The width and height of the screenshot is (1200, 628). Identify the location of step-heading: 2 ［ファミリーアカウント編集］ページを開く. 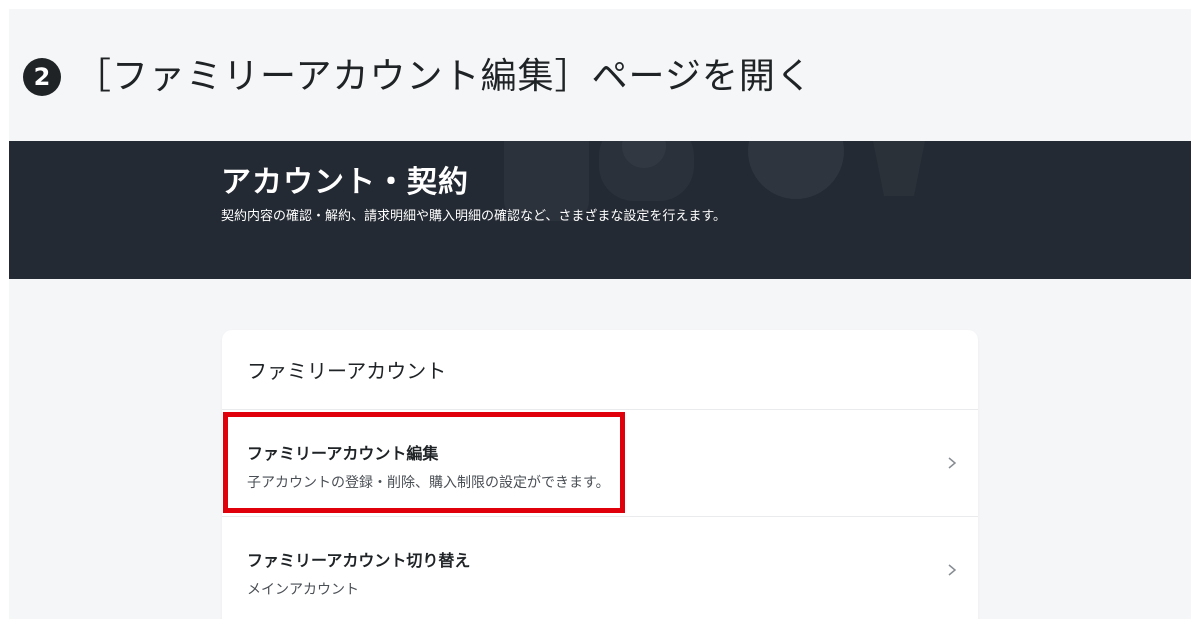
(418, 77).